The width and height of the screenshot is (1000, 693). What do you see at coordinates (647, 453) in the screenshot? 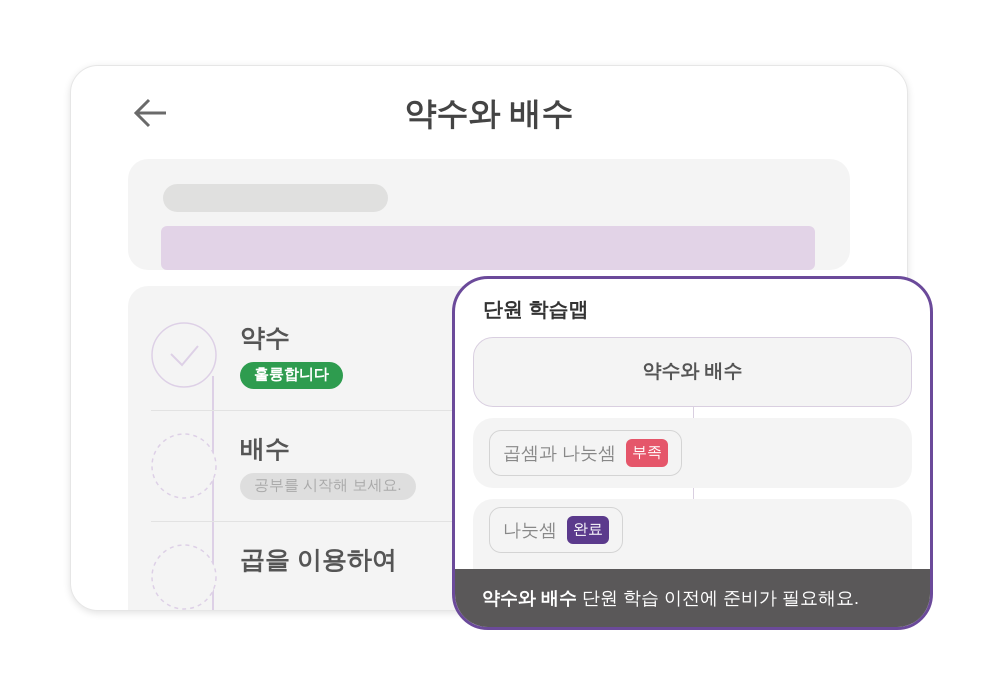
I see `status-badge: 부족` at bounding box center [647, 453].